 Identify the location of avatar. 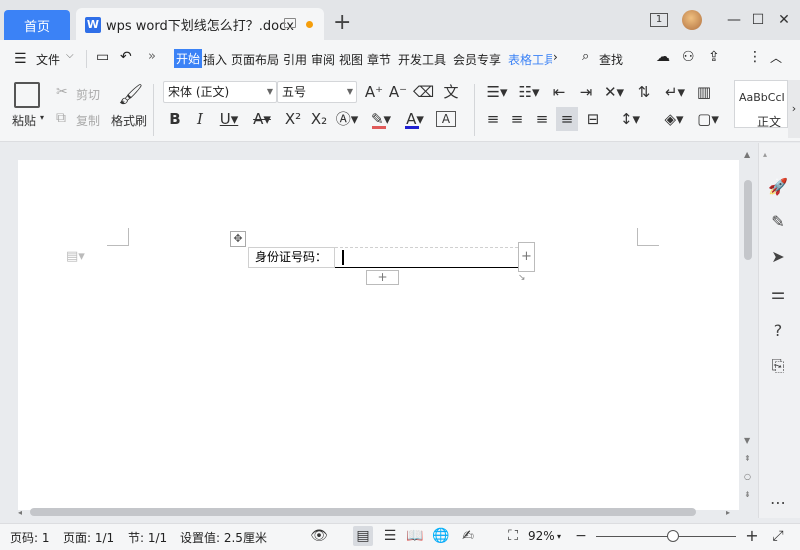
(692, 20).